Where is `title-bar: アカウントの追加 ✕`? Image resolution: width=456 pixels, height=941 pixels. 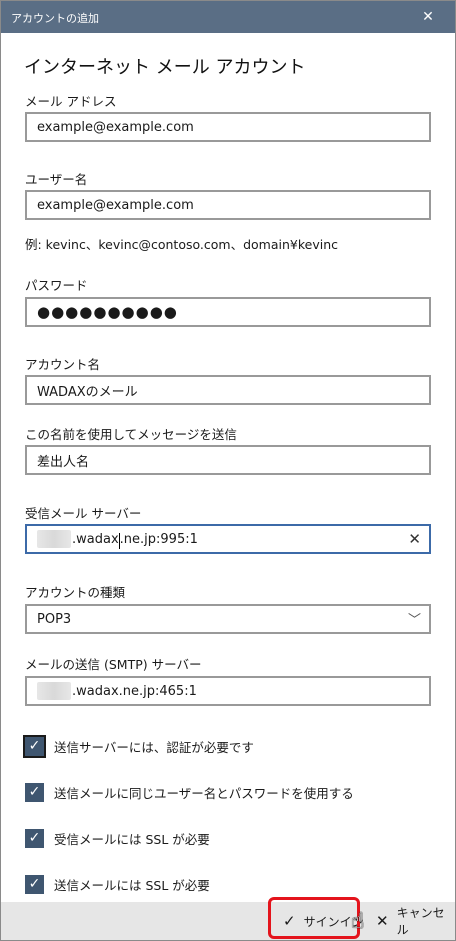 title-bar: アカウントの追加 ✕ is located at coordinates (228, 17).